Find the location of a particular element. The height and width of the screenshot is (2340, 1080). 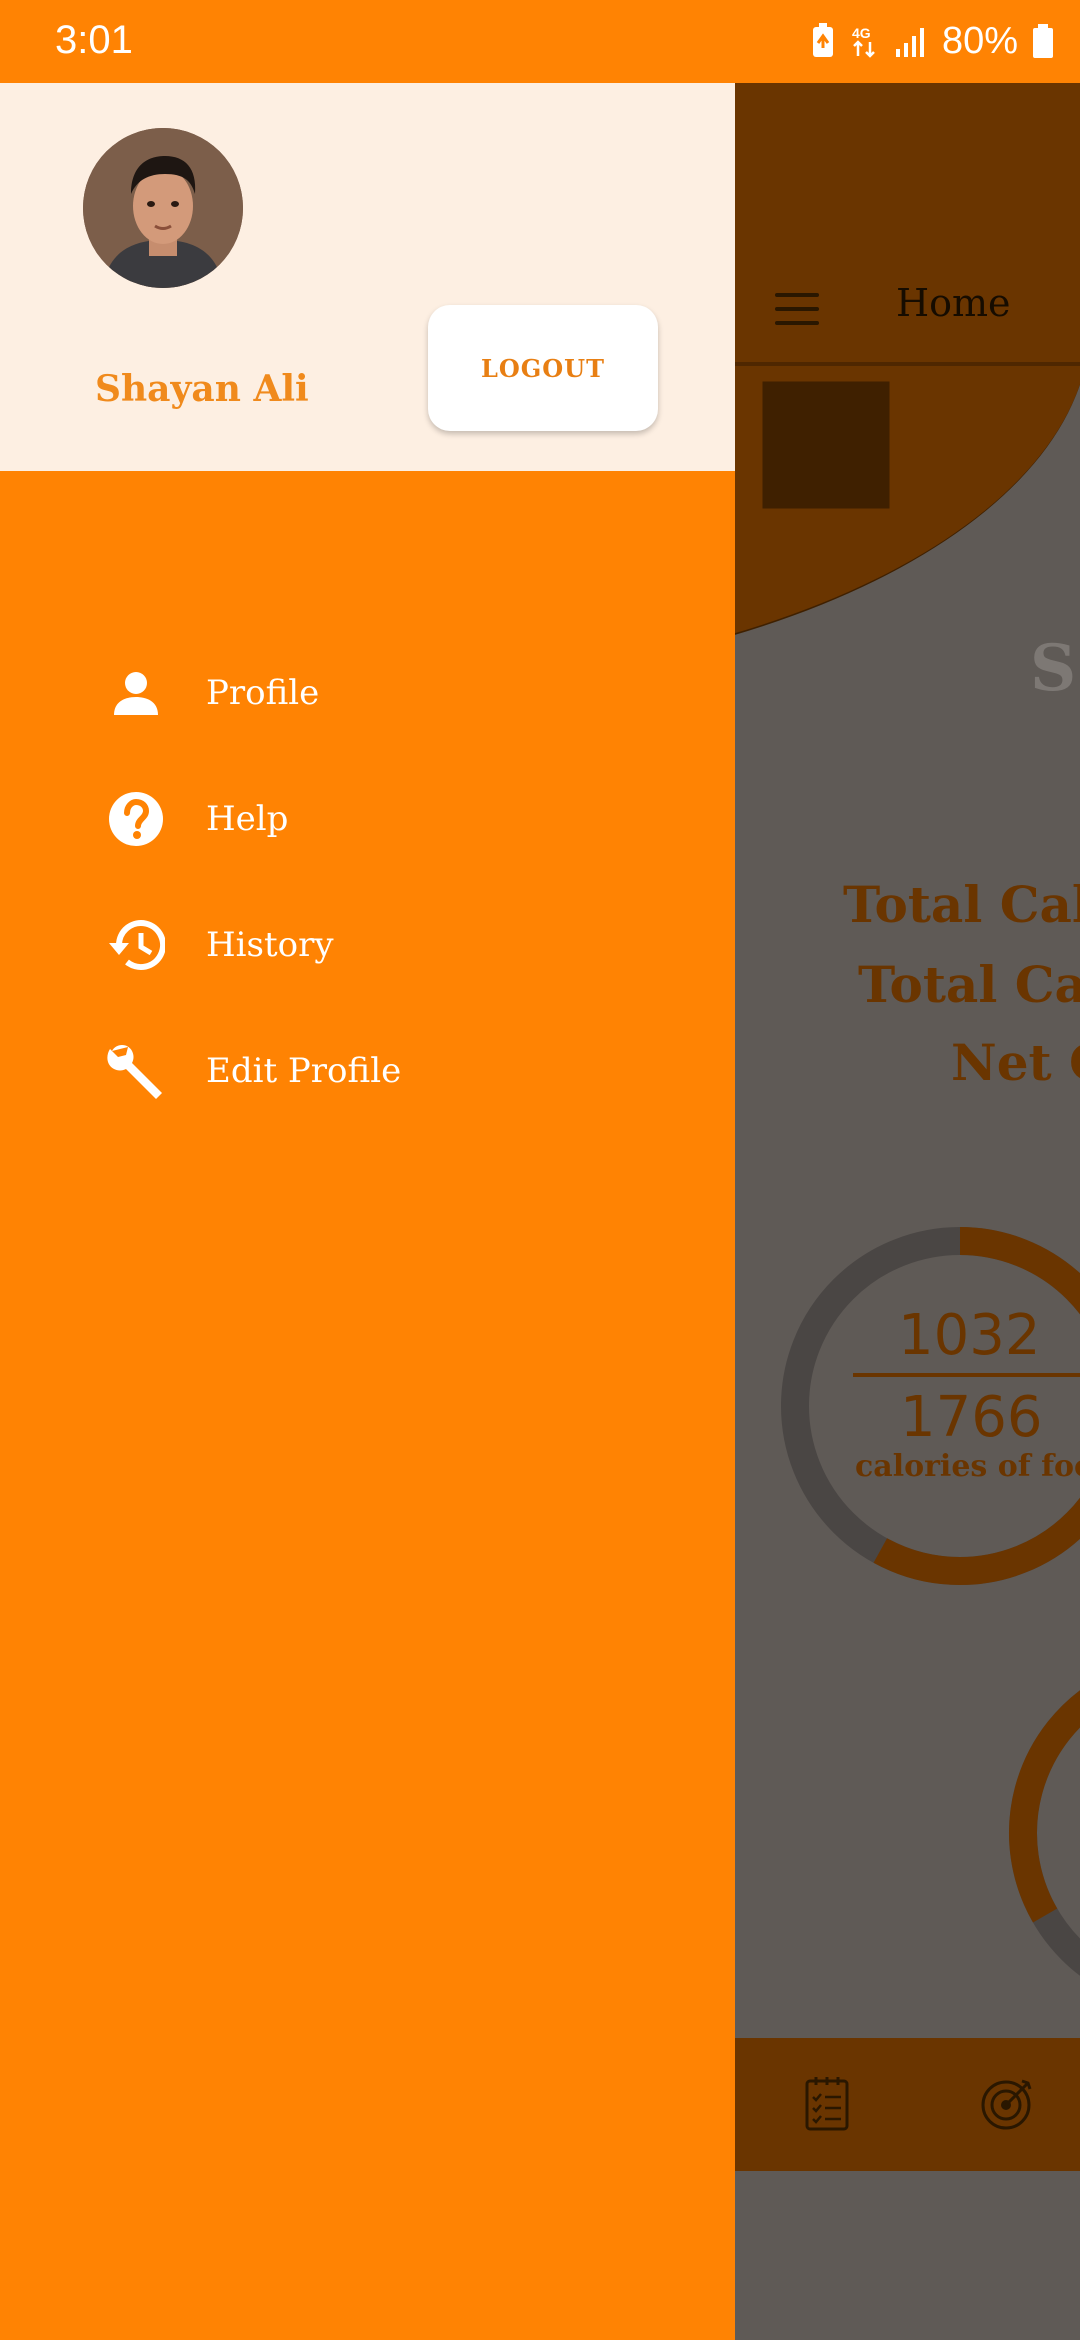

total-calories-line-2: Total Calo is located at coordinates (969, 984).